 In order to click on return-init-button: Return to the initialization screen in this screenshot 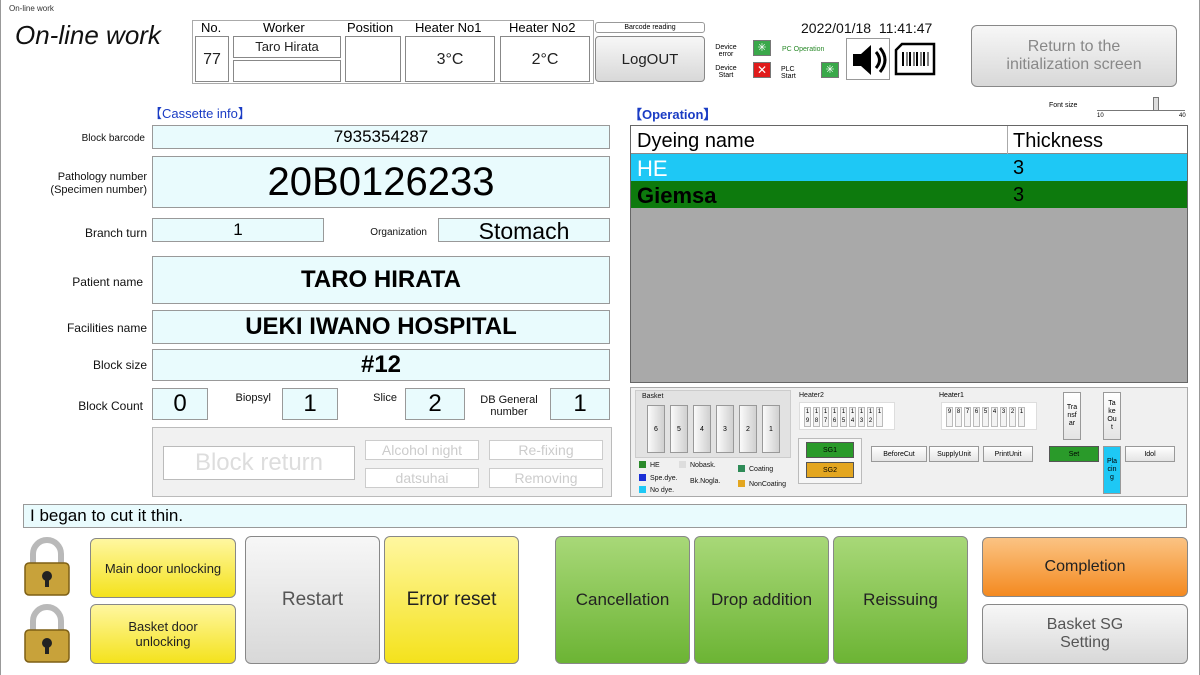, I will do `click(1074, 56)`.